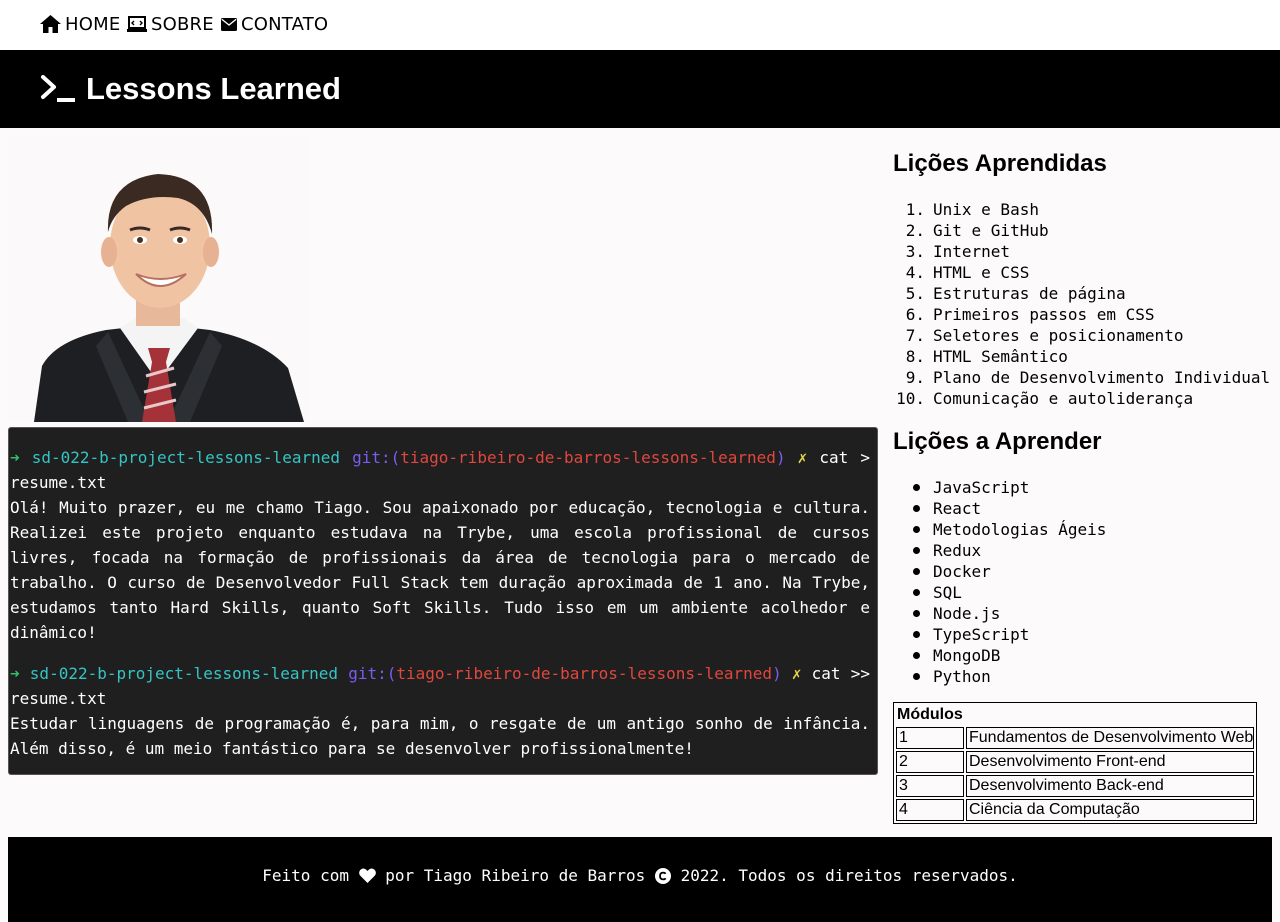 The width and height of the screenshot is (1280, 922). I want to click on site-header: Lessons Learned, so click(640, 89).